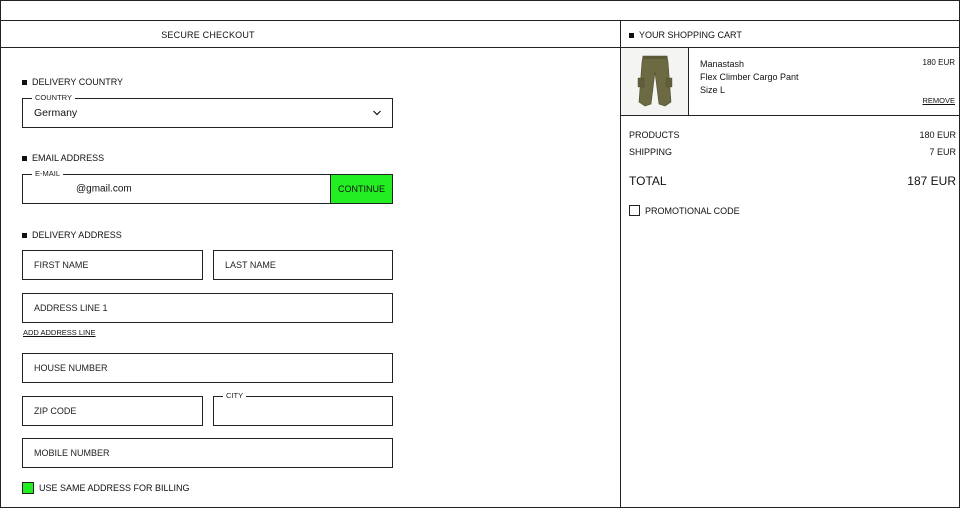 This screenshot has width=960, height=508. I want to click on house-number-placeholder: HOUSE NUMBER, so click(71, 368).